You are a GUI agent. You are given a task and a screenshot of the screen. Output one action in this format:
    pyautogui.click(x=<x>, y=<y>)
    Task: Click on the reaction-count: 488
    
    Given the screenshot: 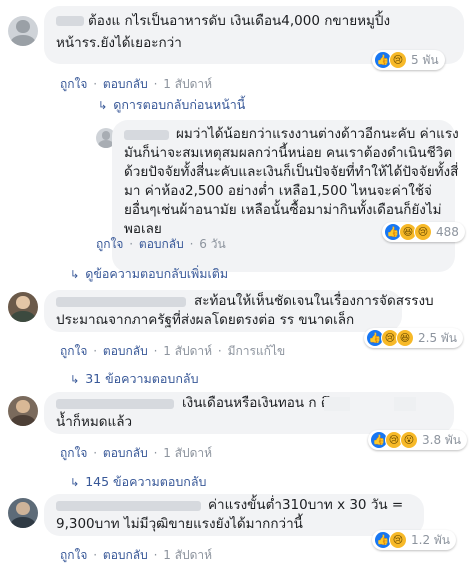 What is the action you would take?
    pyautogui.click(x=447, y=232)
    